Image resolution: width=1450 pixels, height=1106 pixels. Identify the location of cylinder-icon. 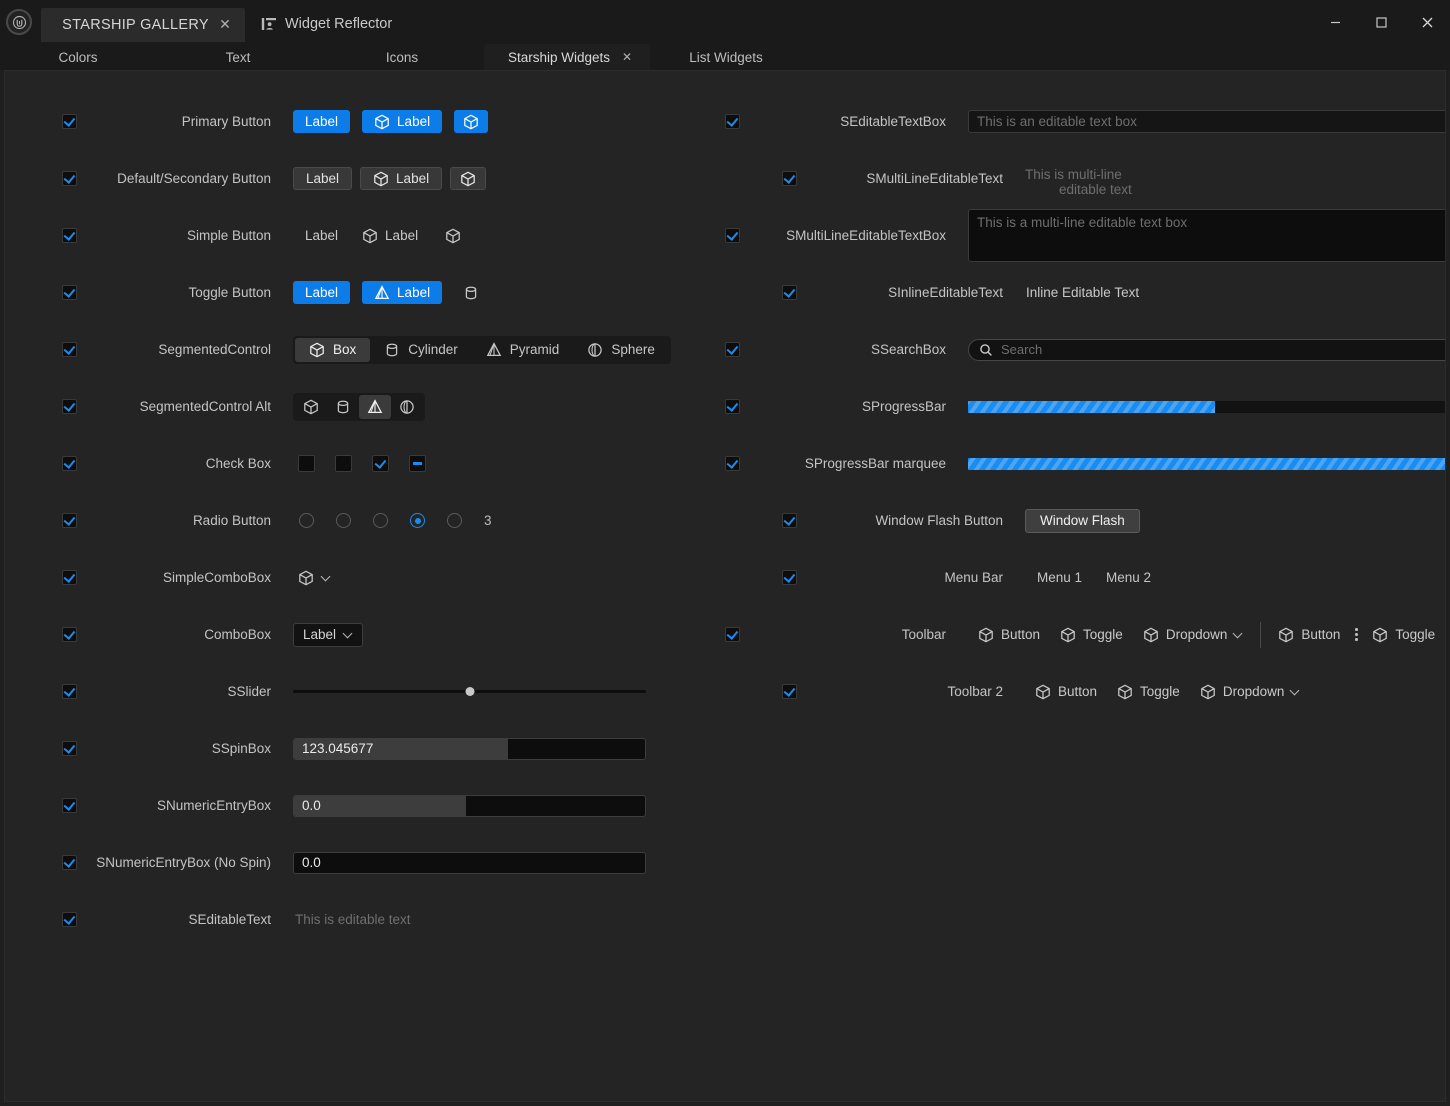
(392, 350).